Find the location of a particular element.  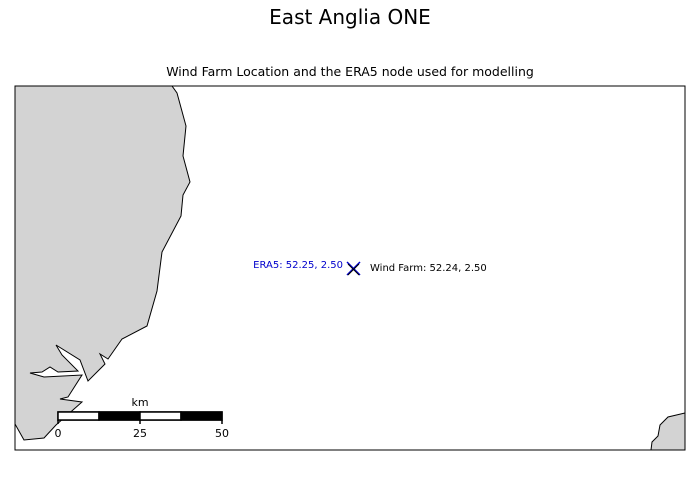

wind-farm-label: Wind Farm: 52.24, 2.50 is located at coordinates (428, 268).